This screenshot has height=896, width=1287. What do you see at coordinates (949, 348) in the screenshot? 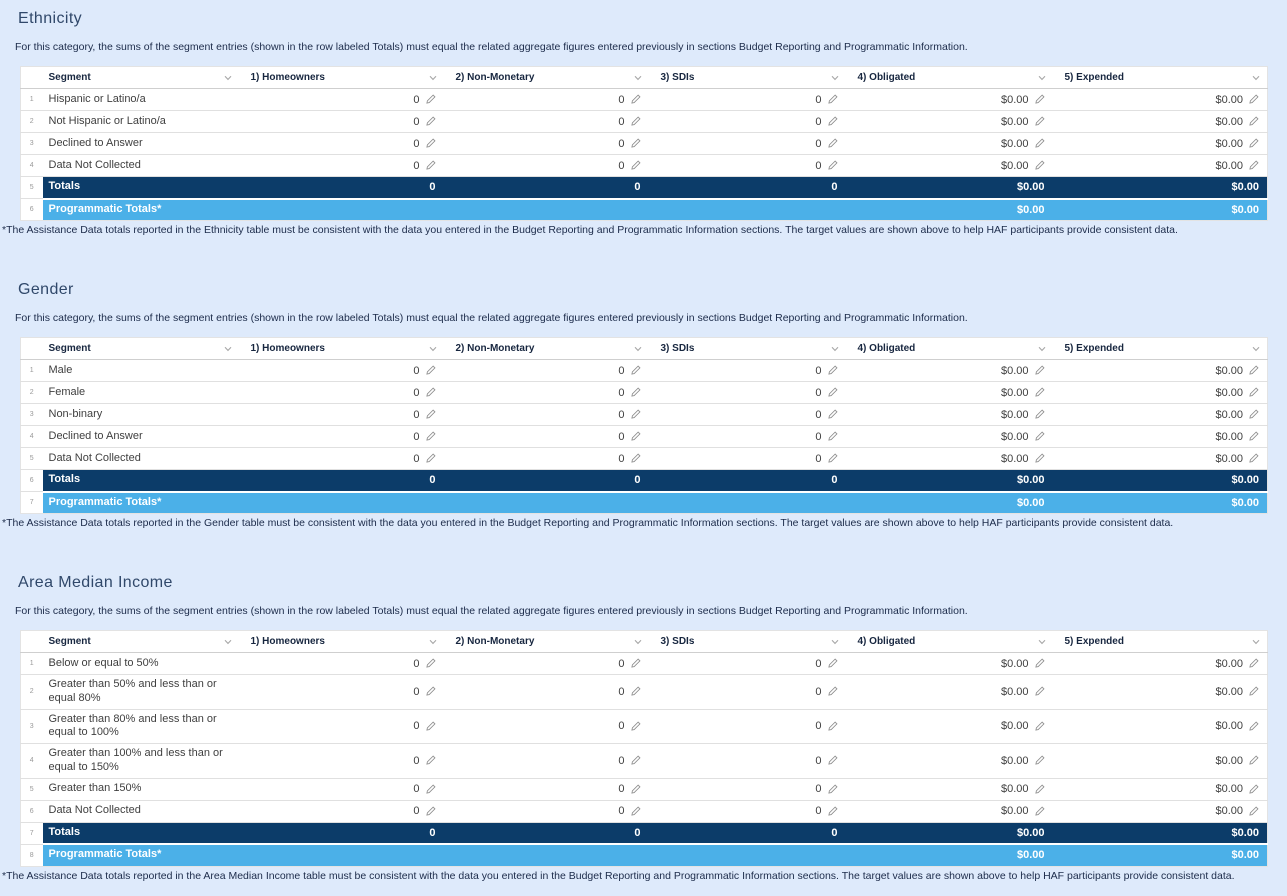
I see `column-header-obligated: 4) Obligated` at bounding box center [949, 348].